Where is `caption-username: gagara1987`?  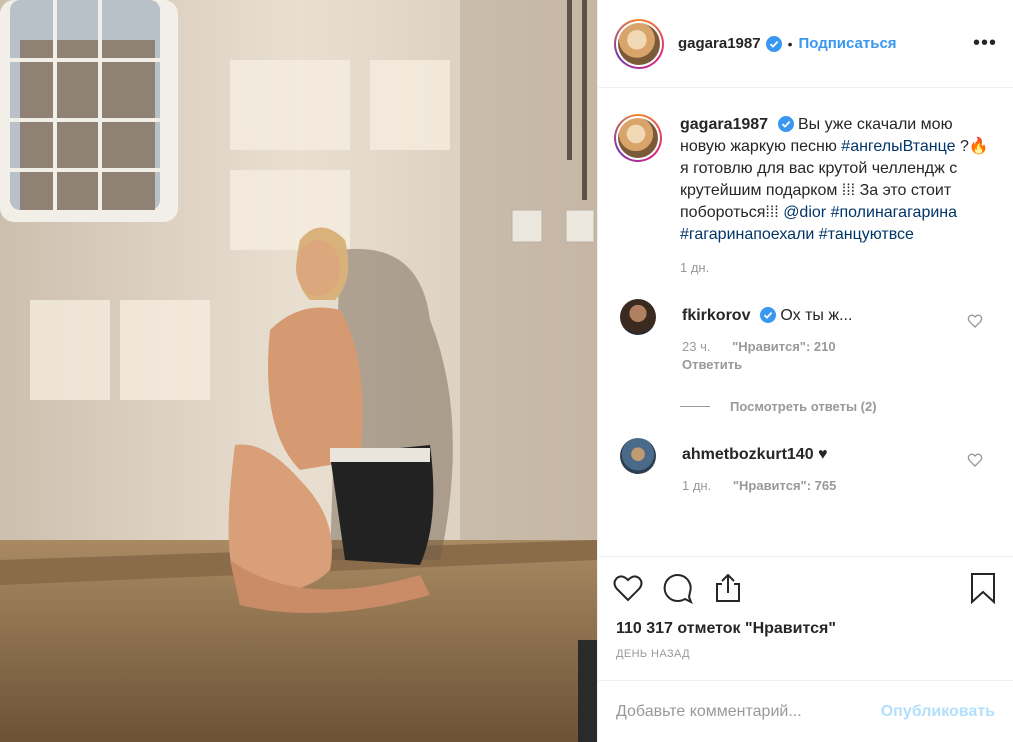
caption-username: gagara1987 is located at coordinates (724, 124).